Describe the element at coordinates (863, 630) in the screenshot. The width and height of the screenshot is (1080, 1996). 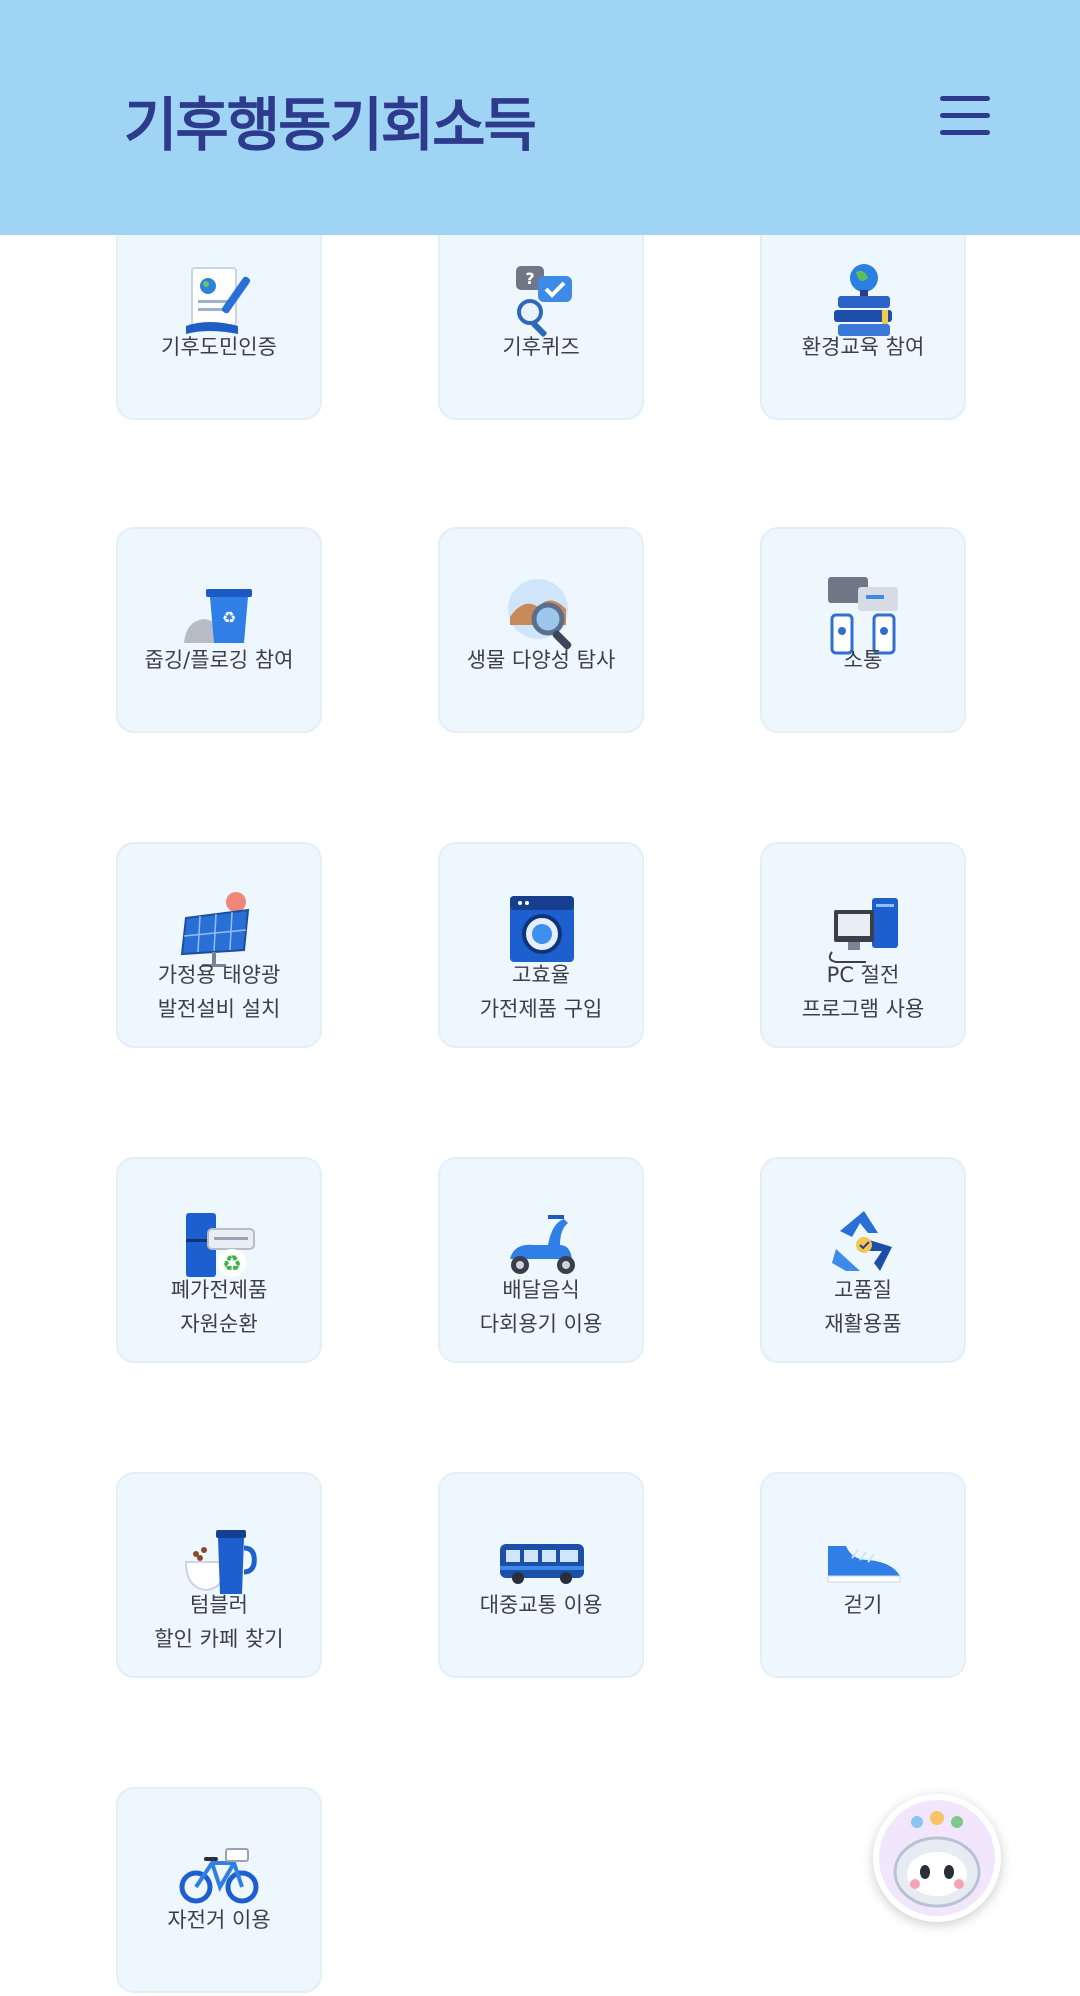
I see `card-communication: 소통` at that location.